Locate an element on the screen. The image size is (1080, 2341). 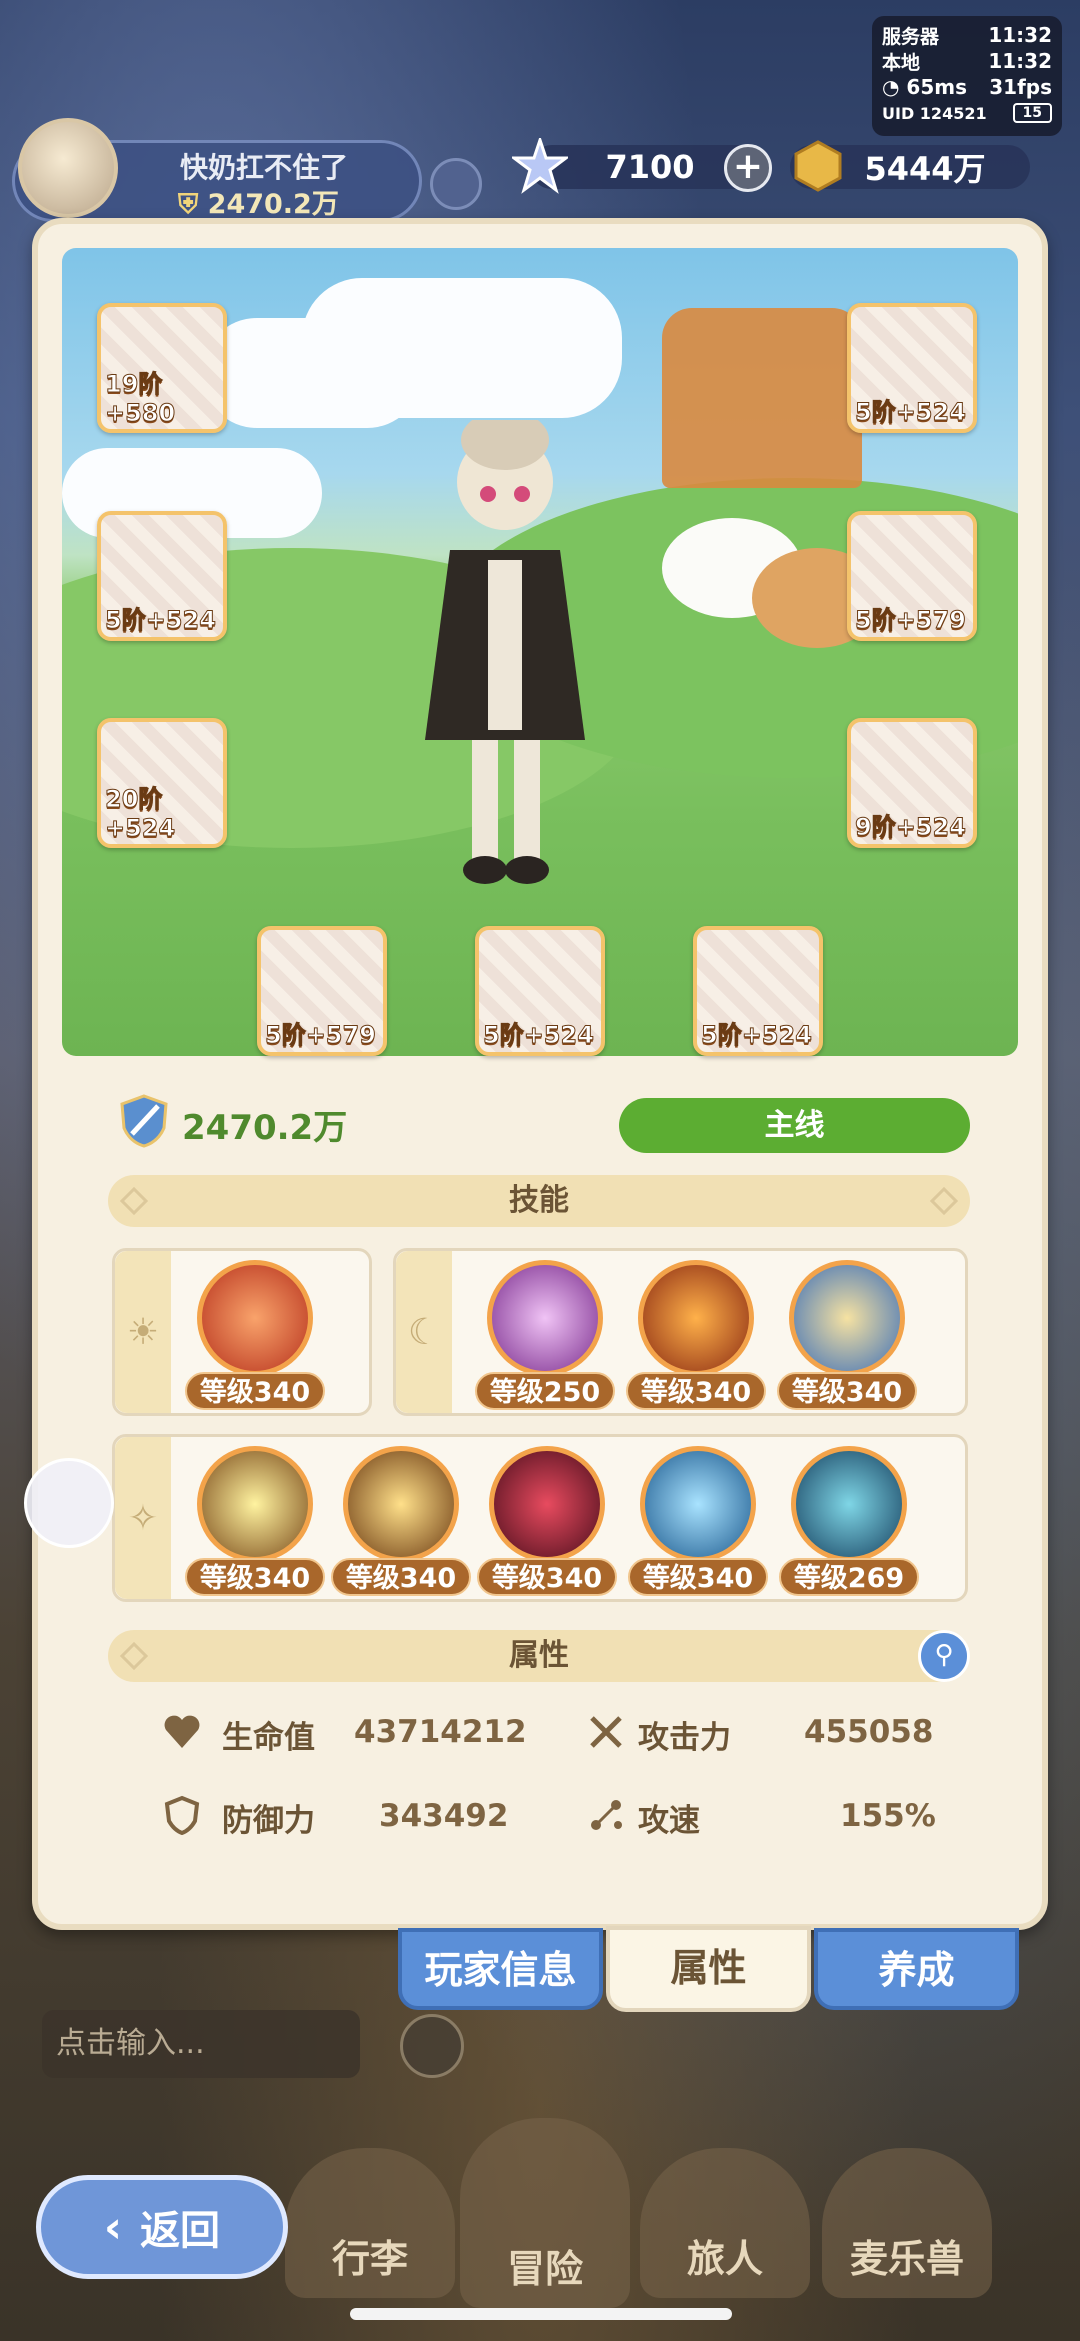
skills-title: 技能 is located at coordinates (539, 1200).